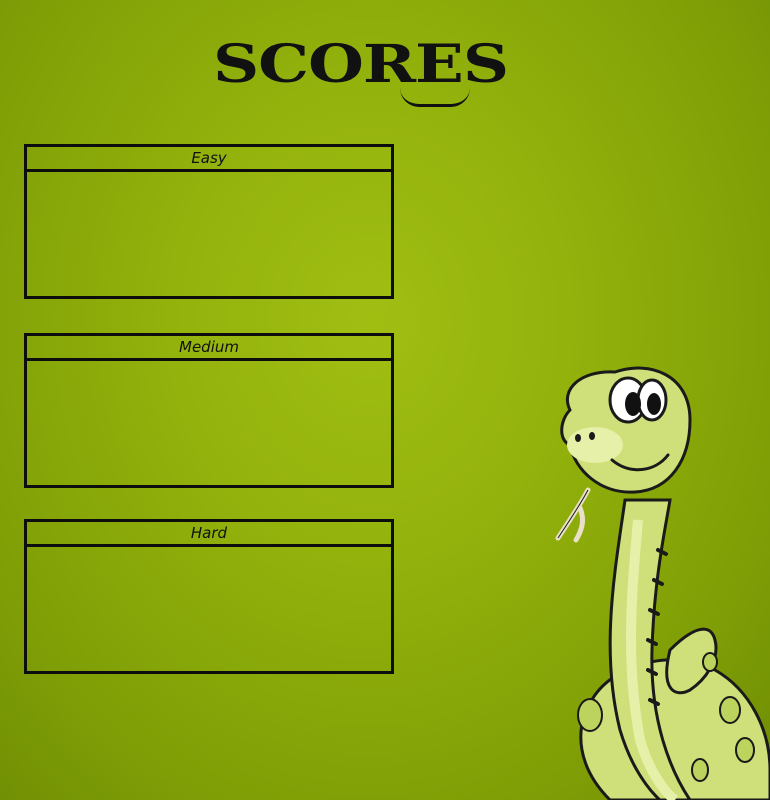 This screenshot has height=800, width=770. What do you see at coordinates (209, 534) in the screenshot?
I see `hard-panel-header: Hard` at bounding box center [209, 534].